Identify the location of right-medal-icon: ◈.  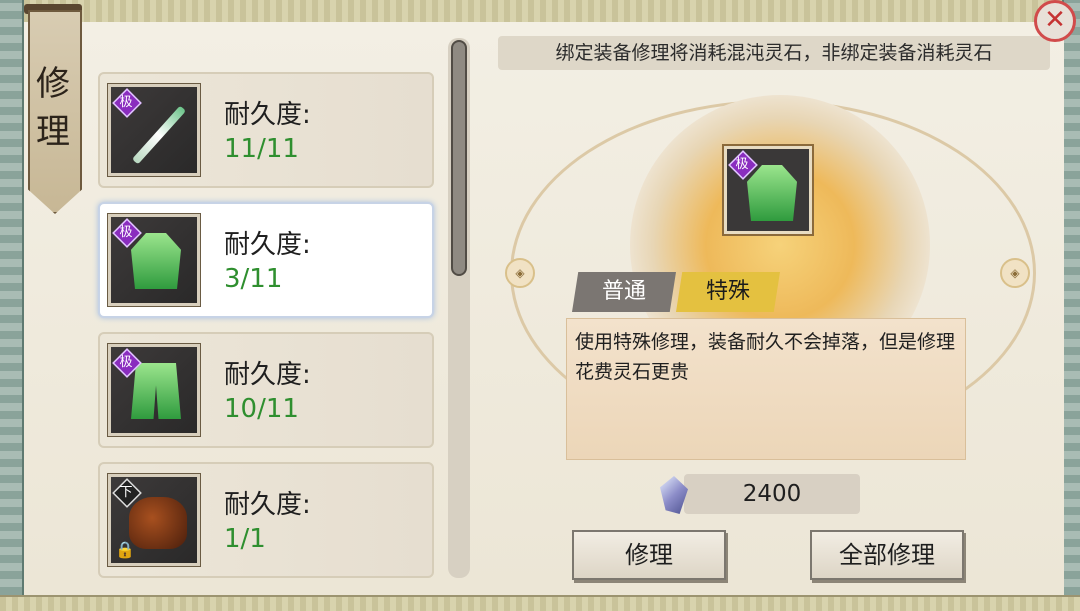
(1015, 273).